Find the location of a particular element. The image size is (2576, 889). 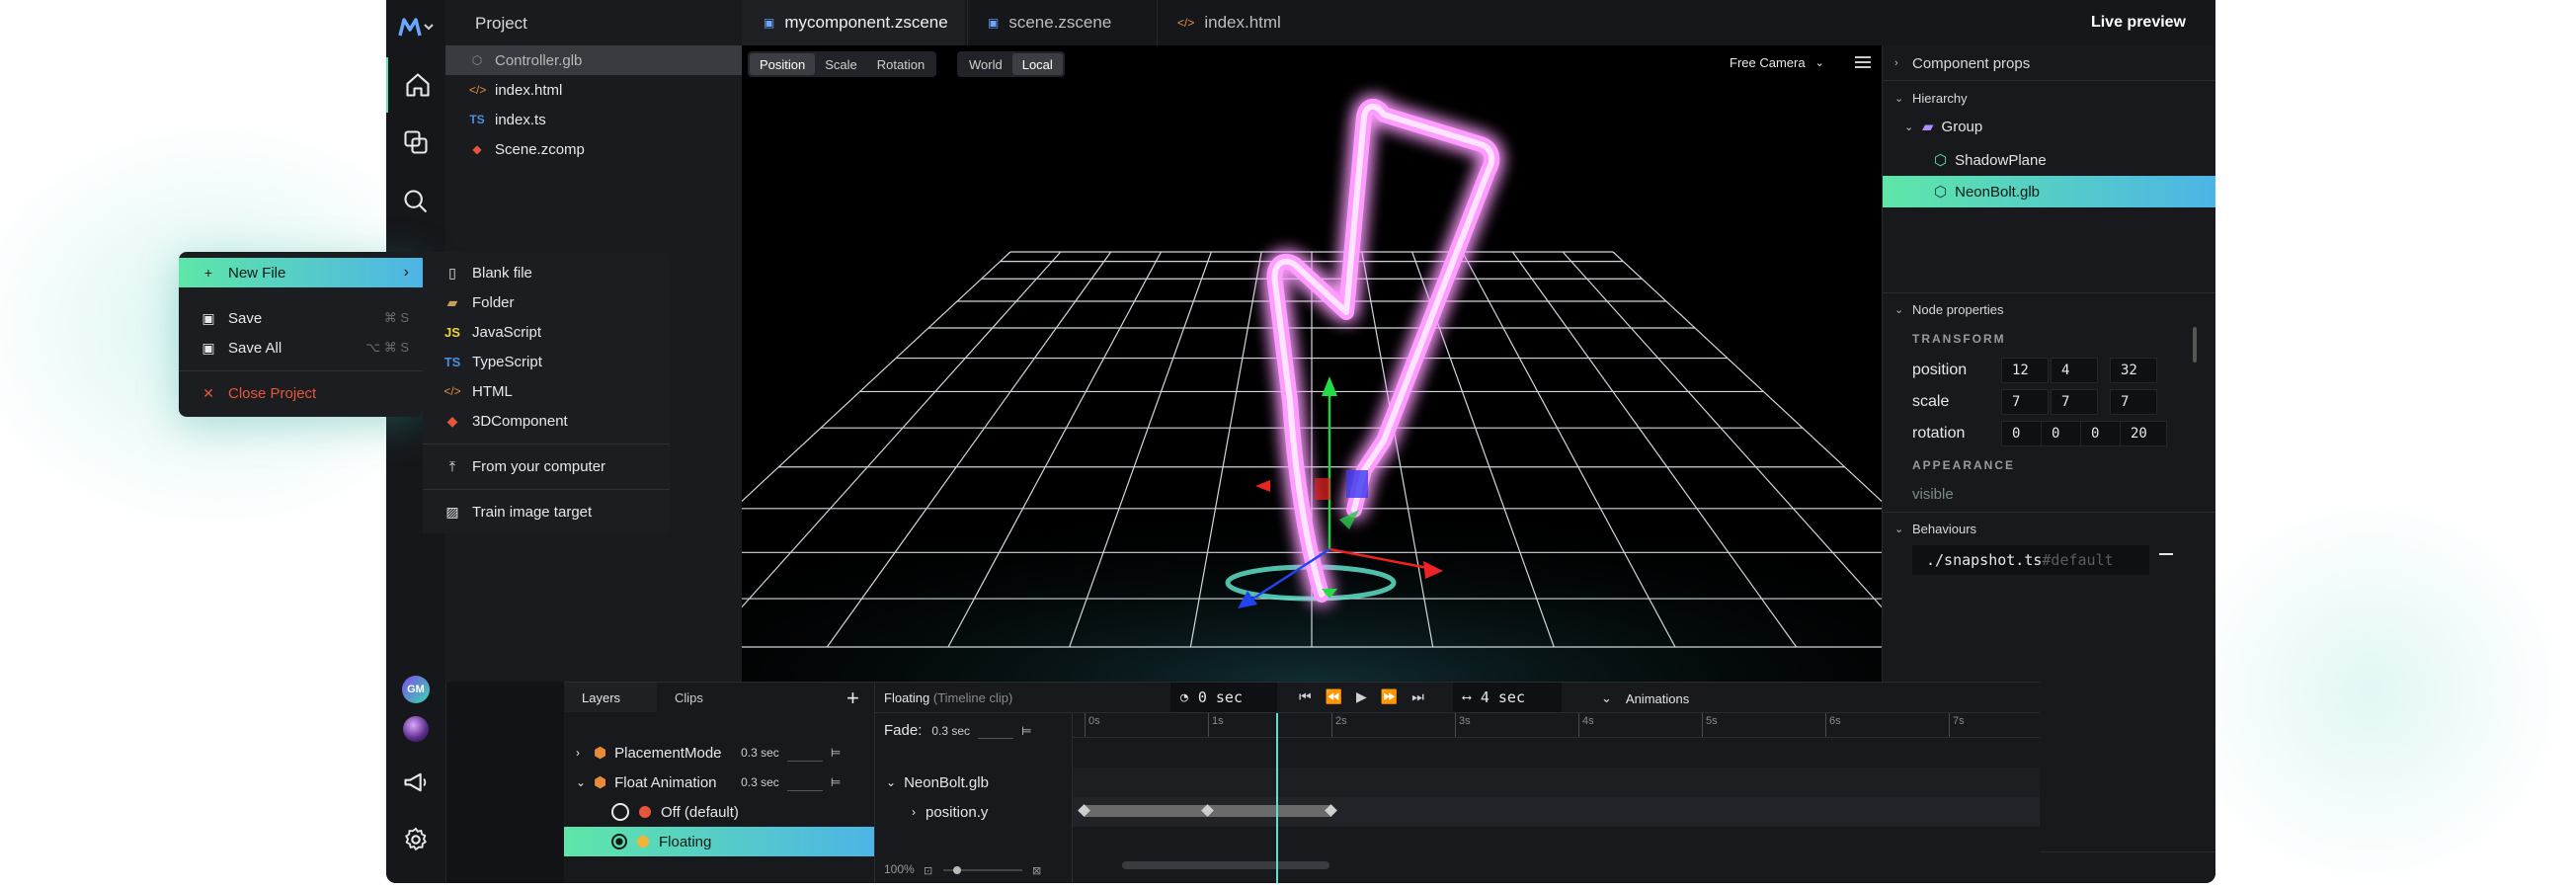

space-mode-toolbar: World Local is located at coordinates (1011, 64).